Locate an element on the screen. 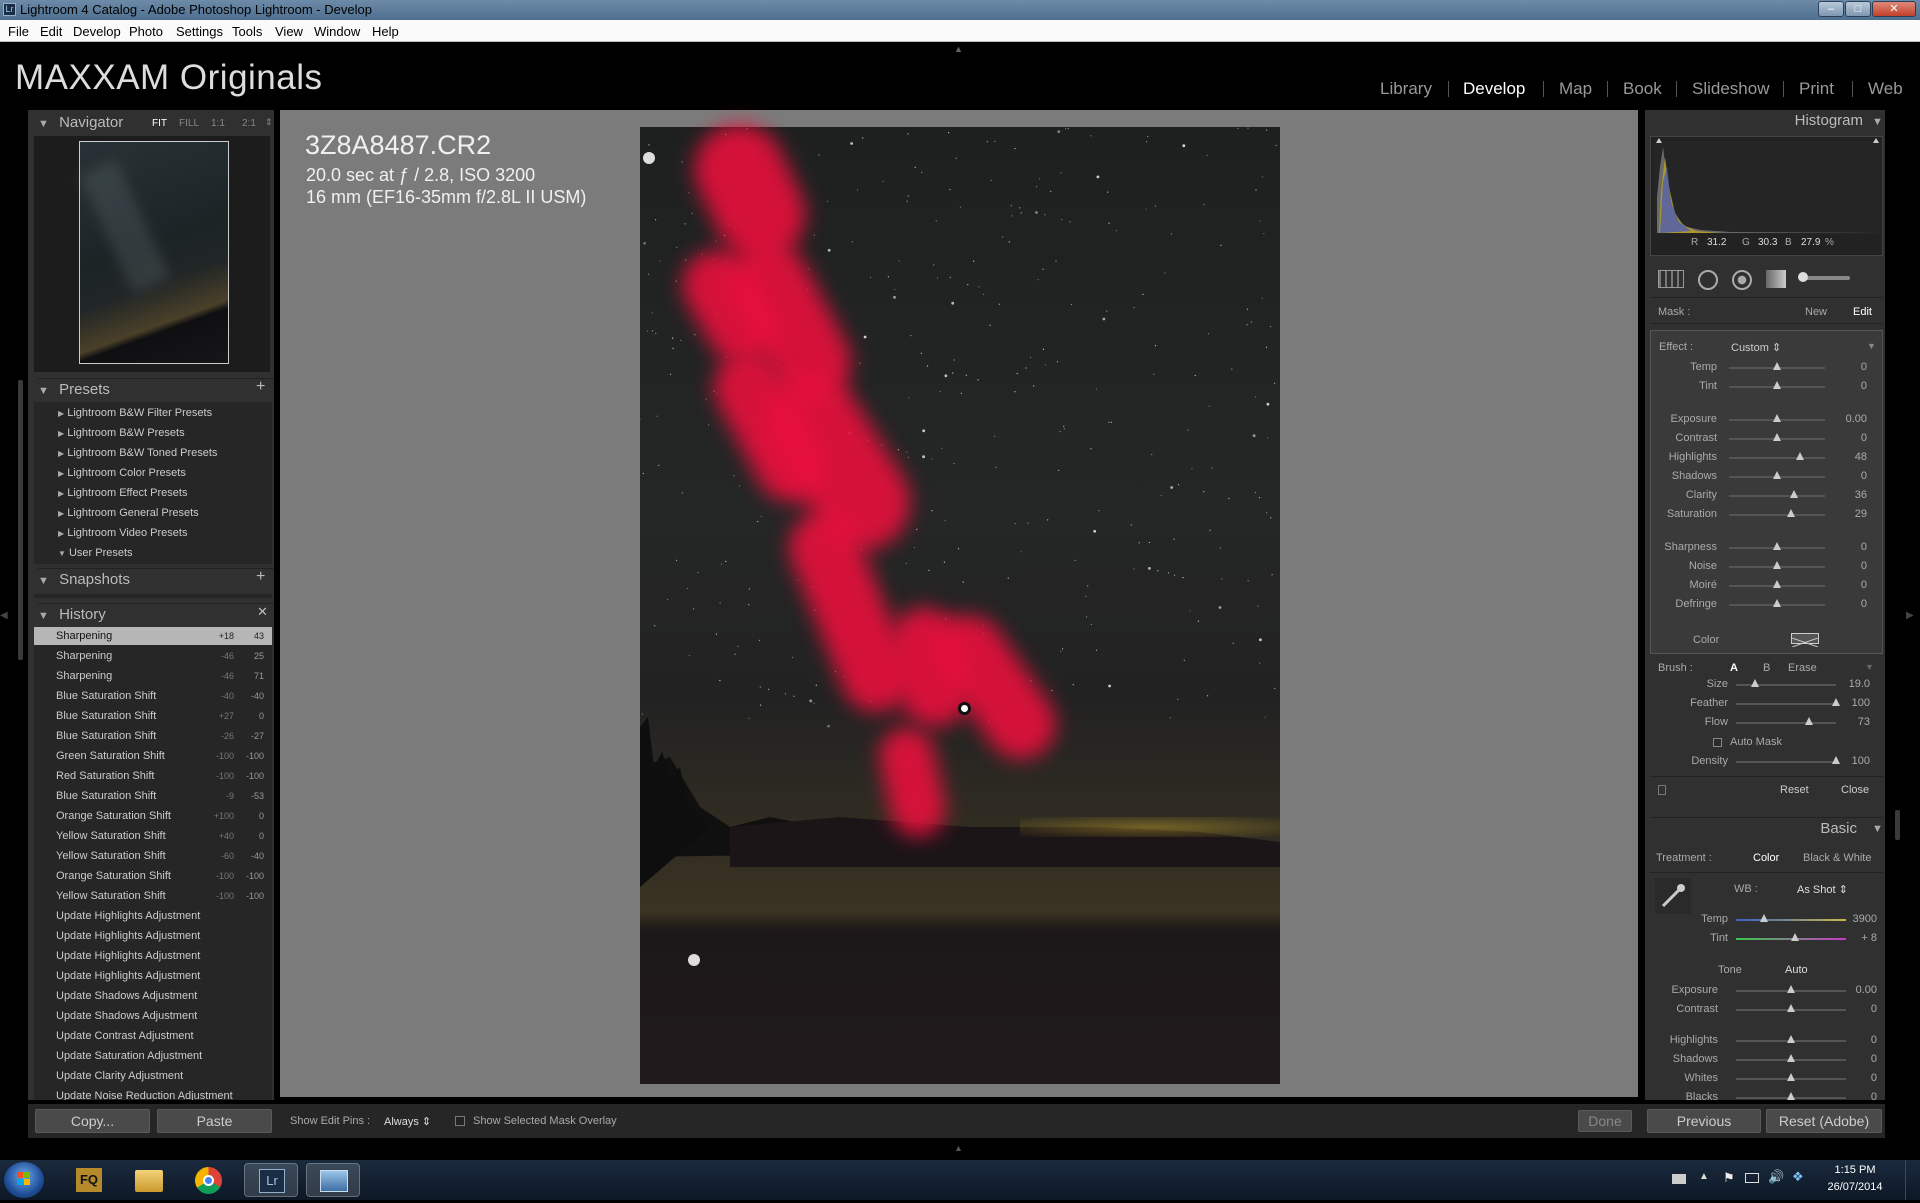 The width and height of the screenshot is (1920, 1203). close-window-button: ✕ is located at coordinates (1894, 9).